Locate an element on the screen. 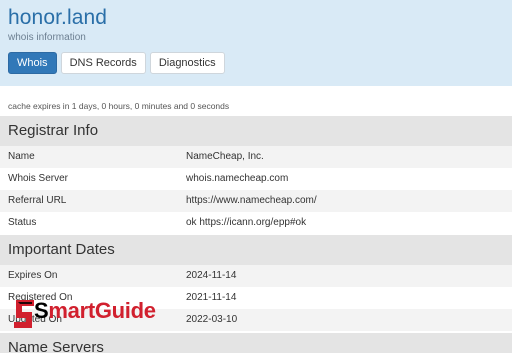  row-key: Name is located at coordinates (21, 156).